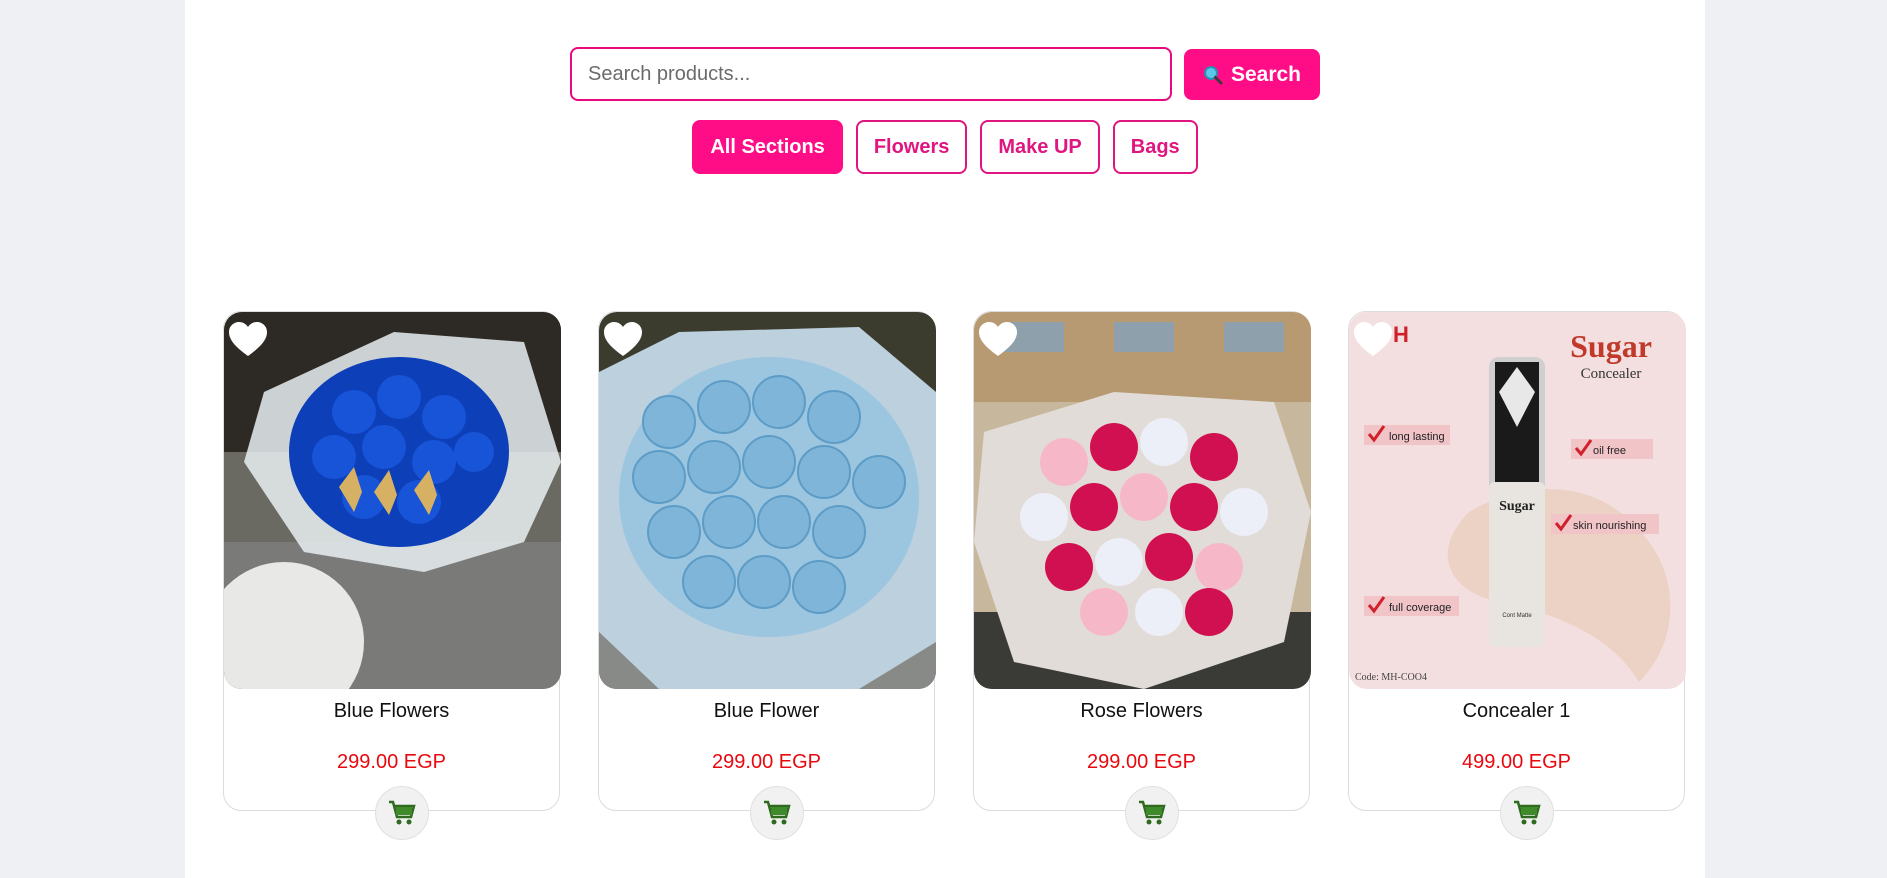 The width and height of the screenshot is (1887, 878). I want to click on search-input, so click(871, 74).